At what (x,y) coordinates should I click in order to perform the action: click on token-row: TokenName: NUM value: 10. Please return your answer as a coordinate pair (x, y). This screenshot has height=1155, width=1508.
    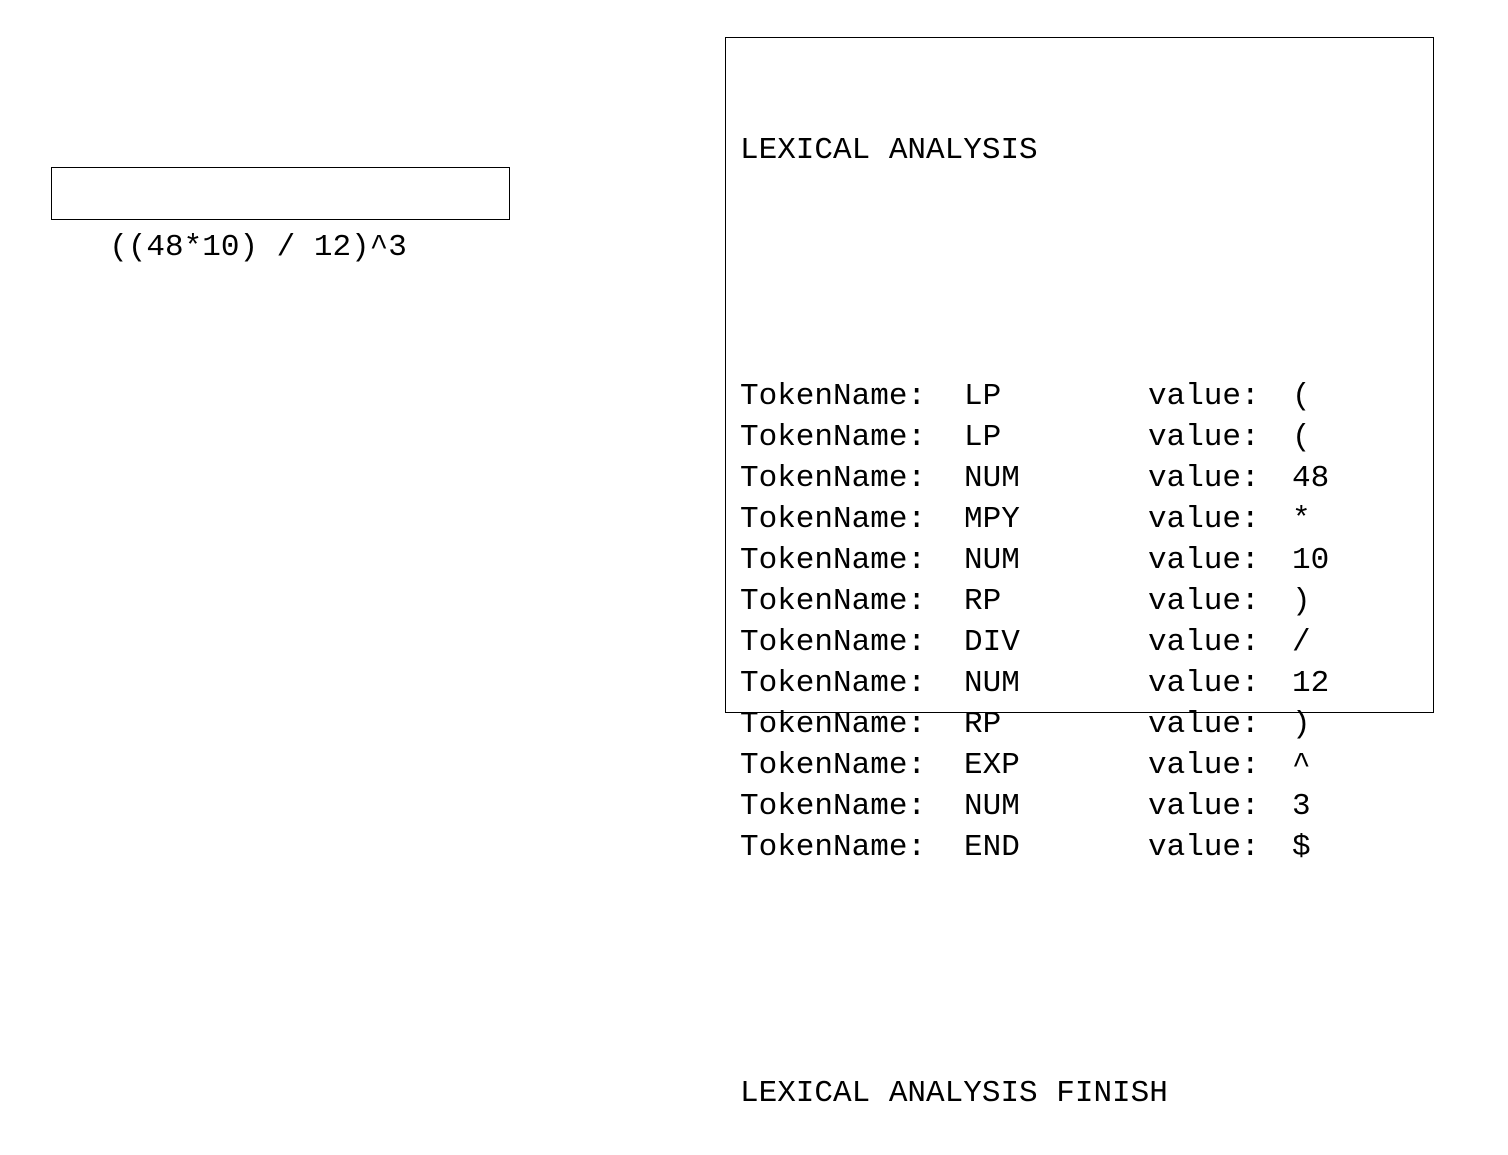
    Looking at the image, I should click on (1086, 560).